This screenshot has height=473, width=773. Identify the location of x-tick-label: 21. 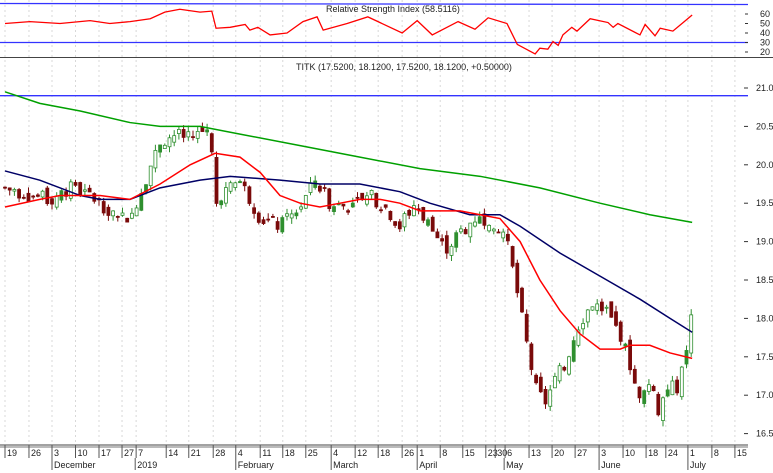
(196, 453).